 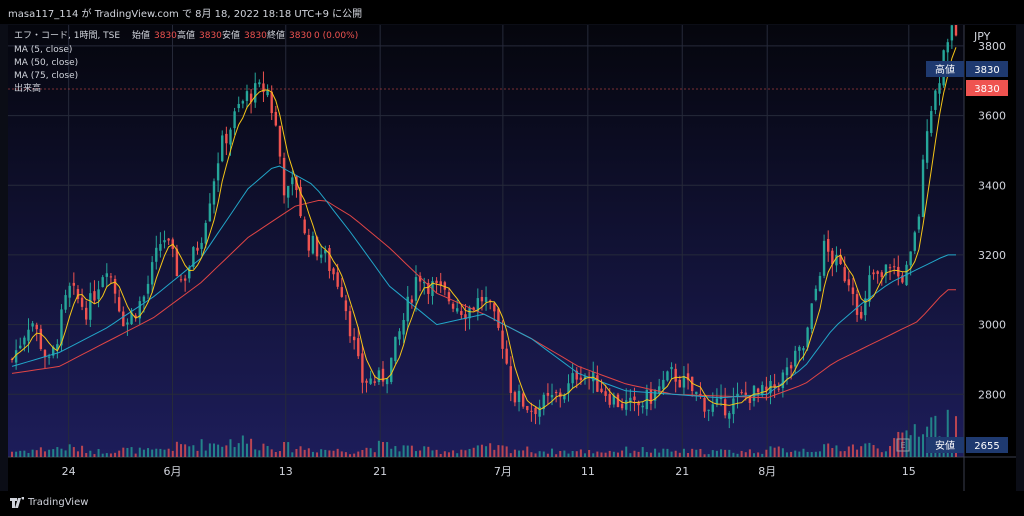 I want to click on low-tag-value: 2655, so click(x=986, y=446).